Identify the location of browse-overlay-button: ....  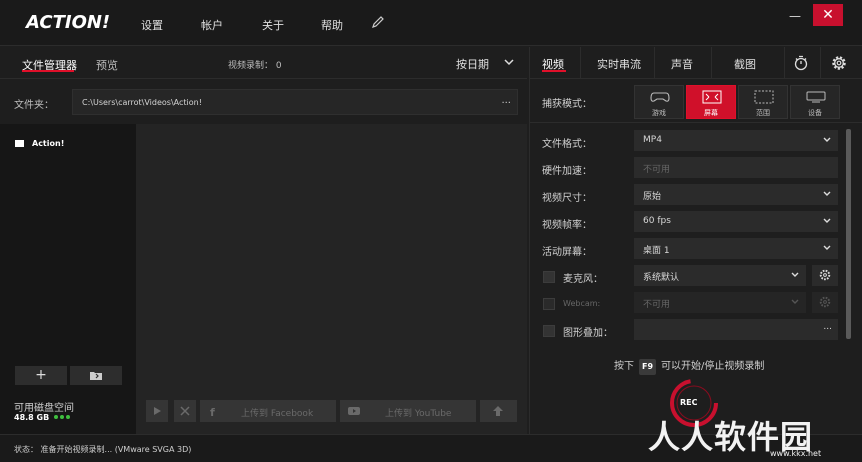
(827, 327).